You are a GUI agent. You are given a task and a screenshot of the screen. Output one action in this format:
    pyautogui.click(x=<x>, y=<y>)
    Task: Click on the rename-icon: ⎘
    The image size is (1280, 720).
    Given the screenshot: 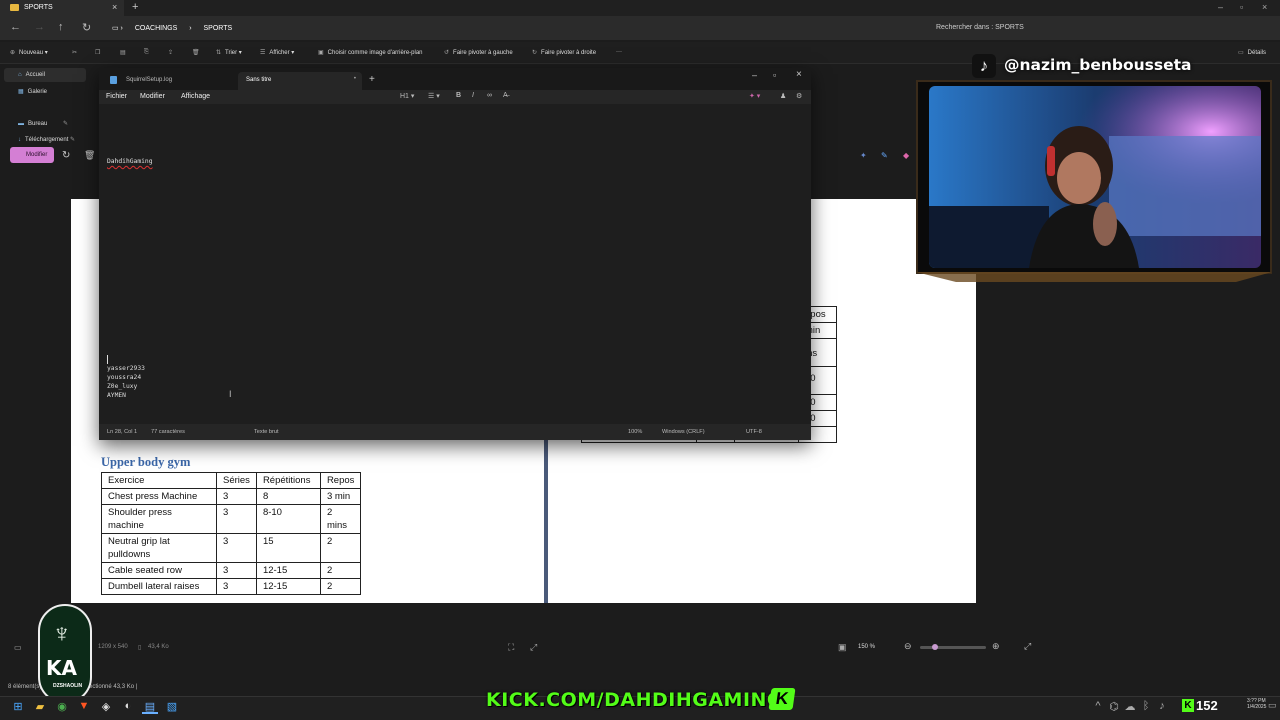 What is the action you would take?
    pyautogui.click(x=148, y=52)
    